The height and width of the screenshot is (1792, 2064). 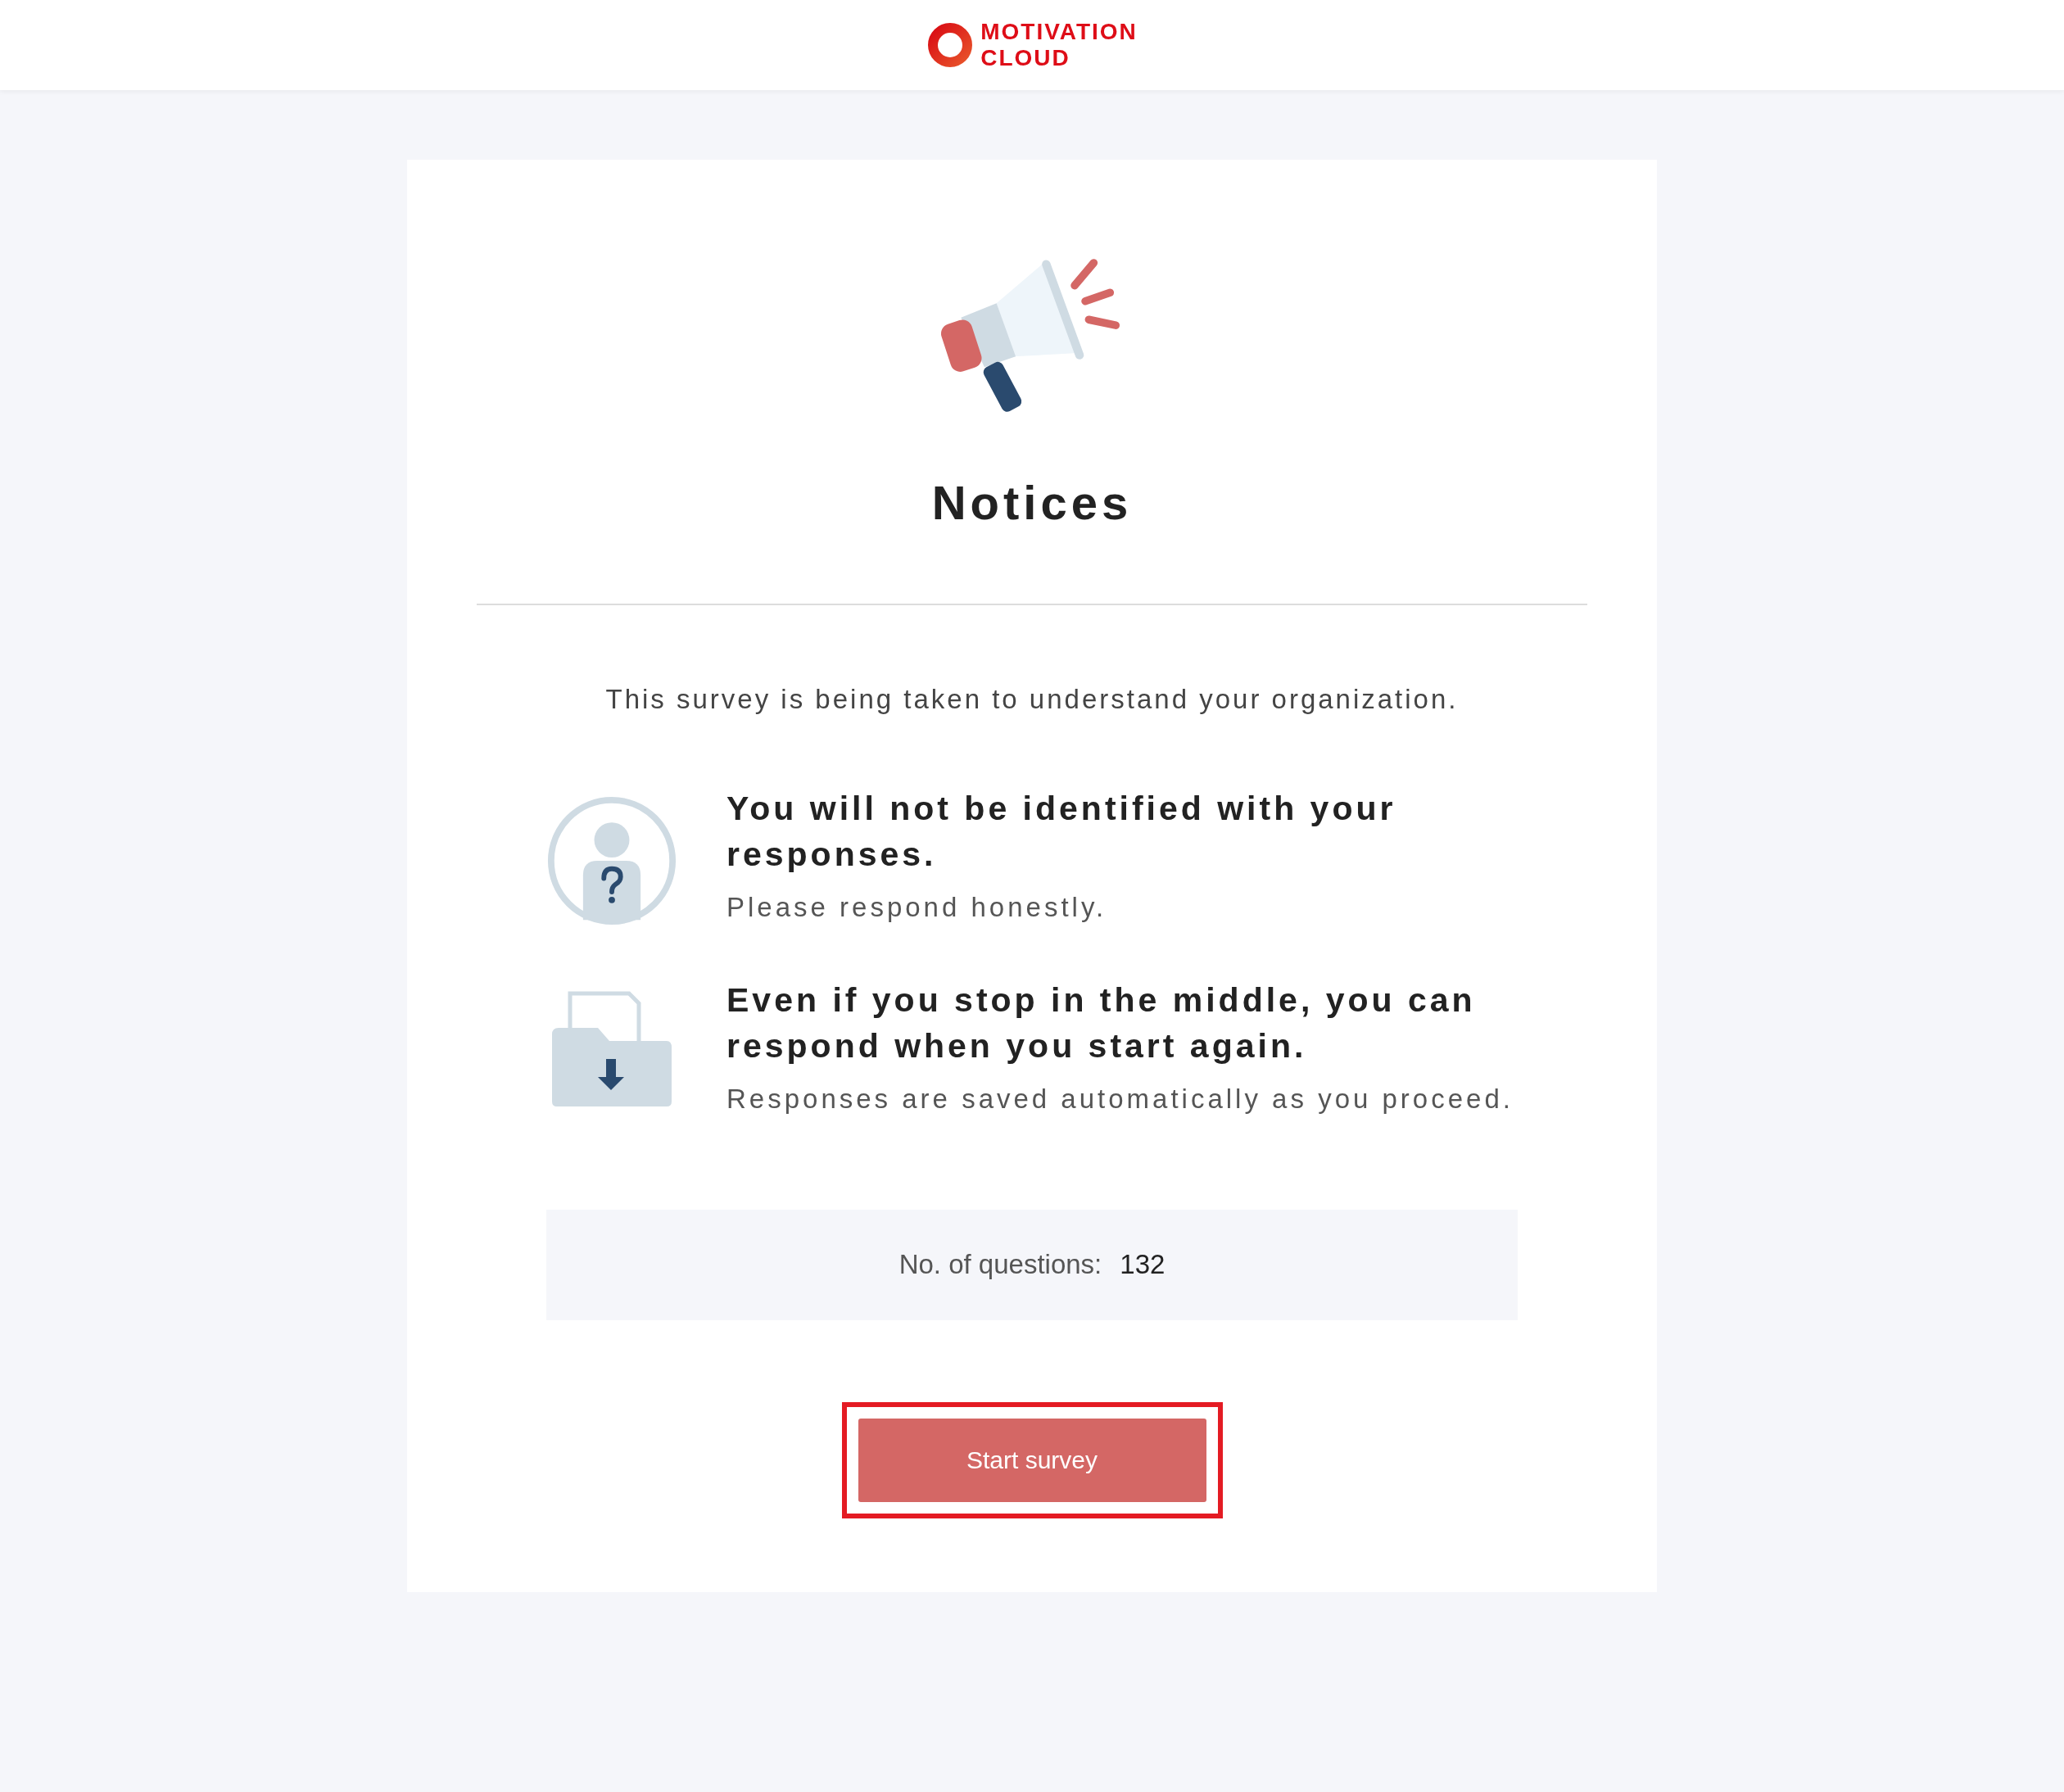 What do you see at coordinates (1061, 831) in the screenshot?
I see `notice-heading: You will not be identified with your responses.` at bounding box center [1061, 831].